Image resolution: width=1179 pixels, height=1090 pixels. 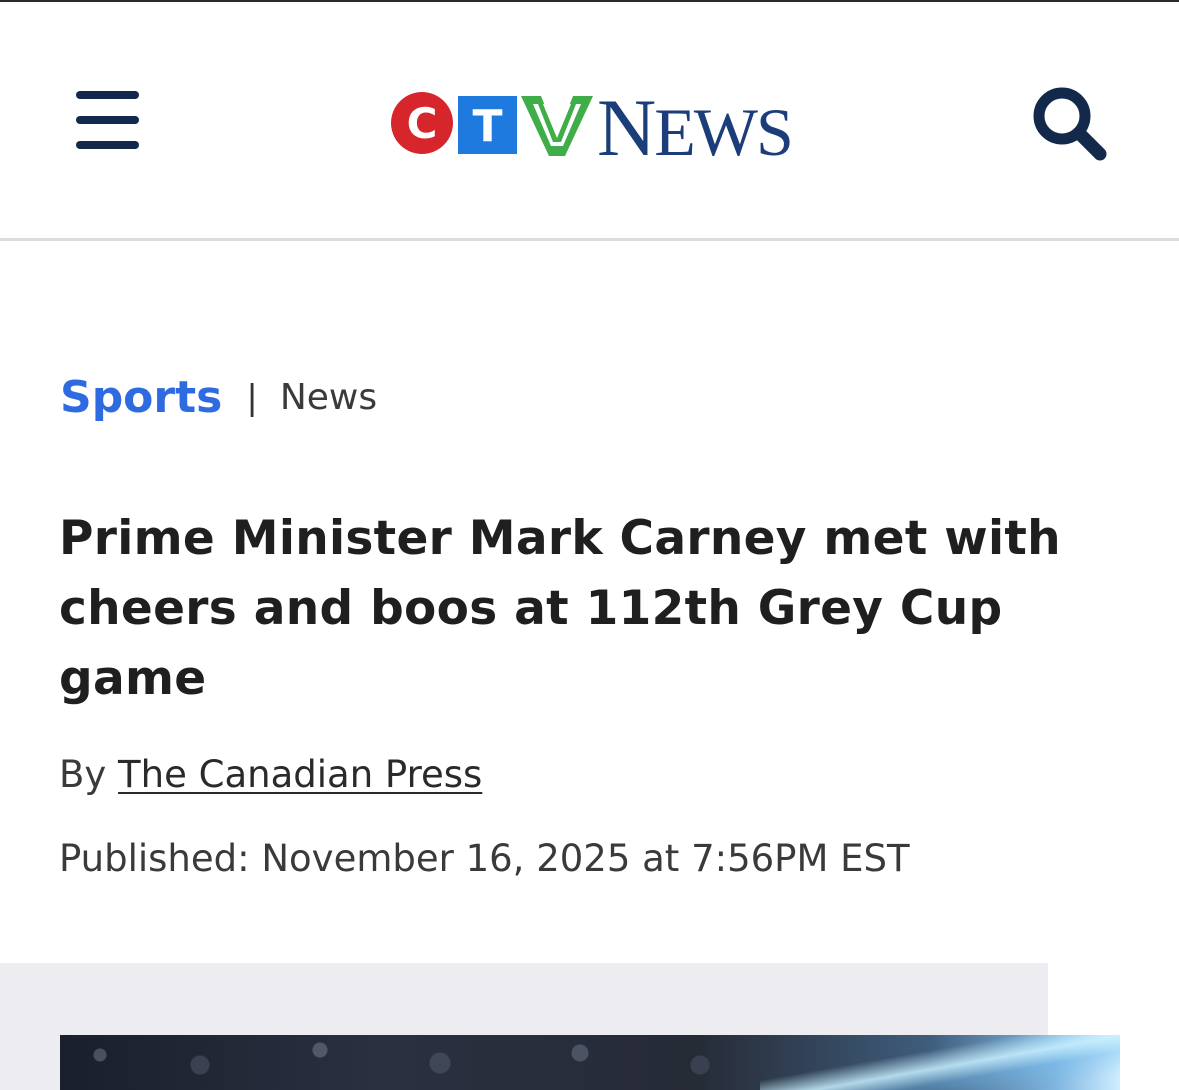 I want to click on search-button, so click(x=1070, y=123).